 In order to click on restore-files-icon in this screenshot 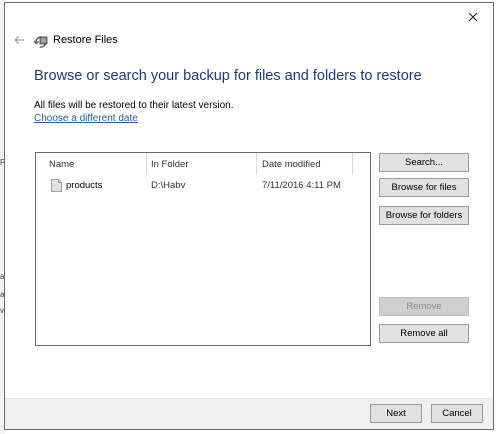, I will do `click(40, 42)`.